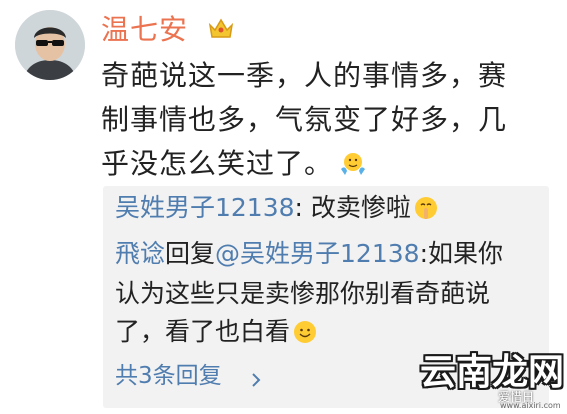 The width and height of the screenshot is (567, 414). I want to click on post-line: 奇葩说这一季，人的事情多，赛, so click(304, 75).